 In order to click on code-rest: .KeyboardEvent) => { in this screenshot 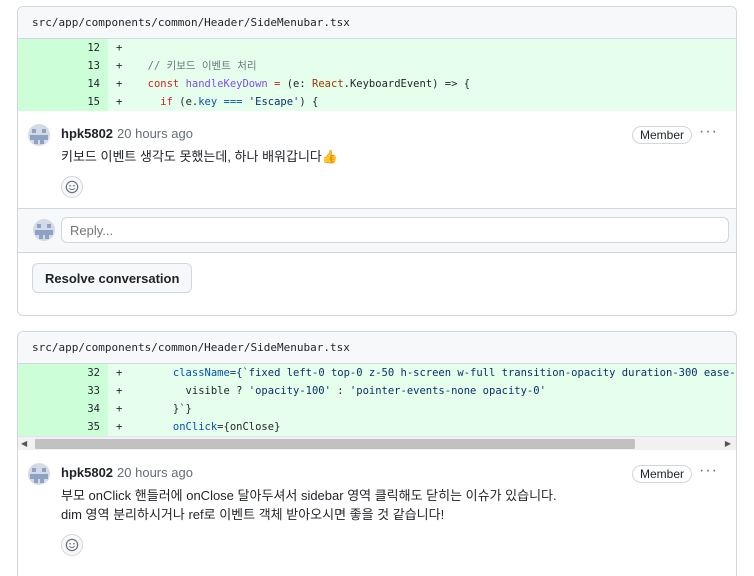, I will do `click(407, 84)`.